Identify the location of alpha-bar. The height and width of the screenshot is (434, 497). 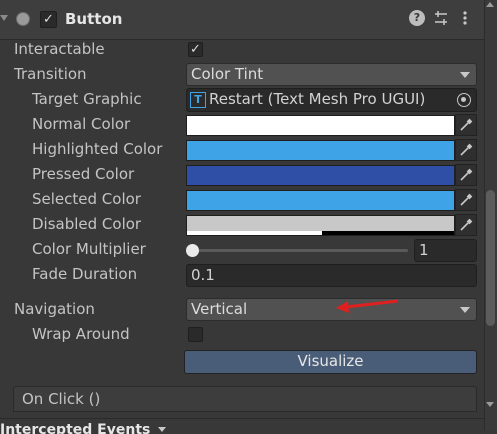
(320, 233).